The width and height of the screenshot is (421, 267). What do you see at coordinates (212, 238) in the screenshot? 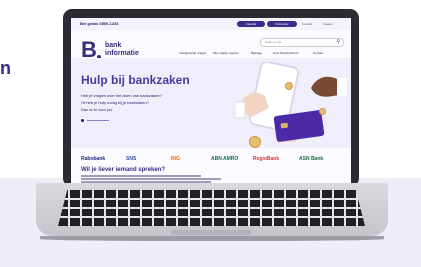
I see `laptop-base-shadow` at bounding box center [212, 238].